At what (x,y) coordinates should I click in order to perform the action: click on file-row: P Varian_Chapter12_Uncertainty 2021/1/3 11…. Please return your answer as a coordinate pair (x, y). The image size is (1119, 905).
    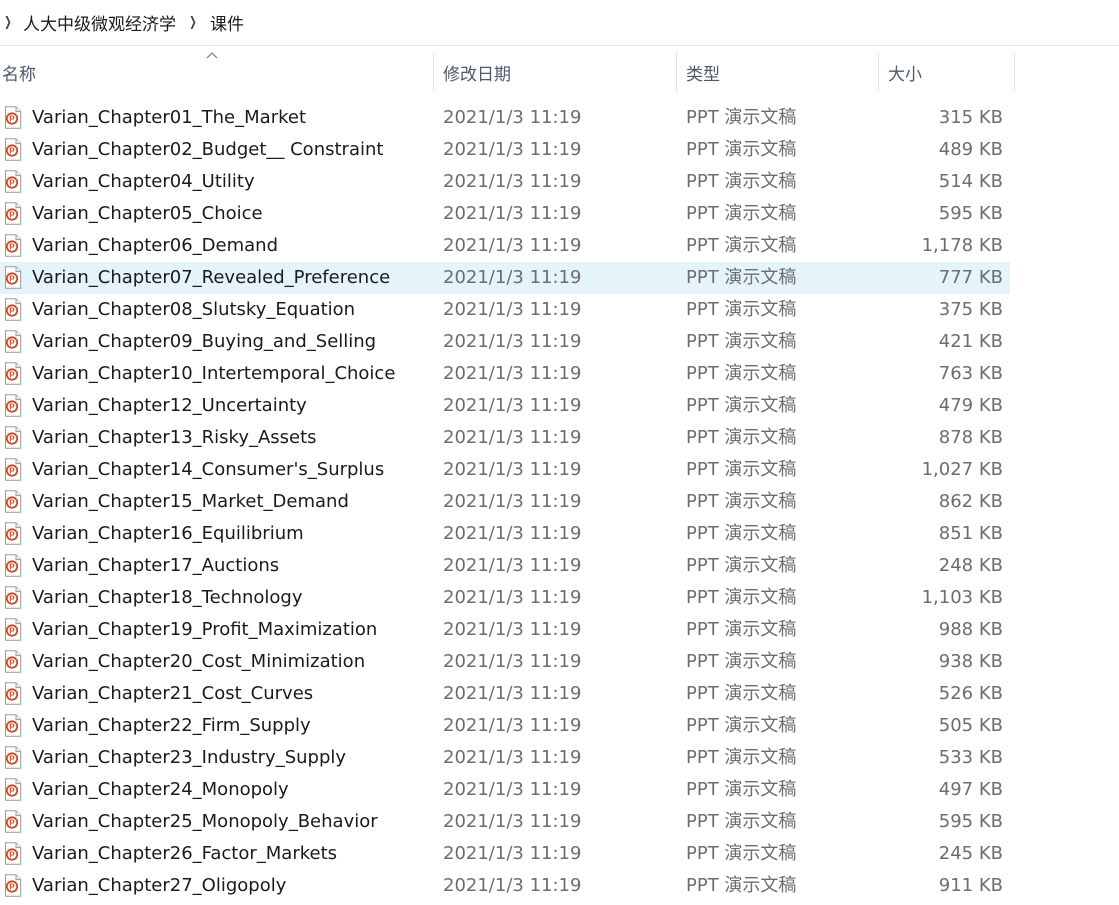
    Looking at the image, I should click on (505, 406).